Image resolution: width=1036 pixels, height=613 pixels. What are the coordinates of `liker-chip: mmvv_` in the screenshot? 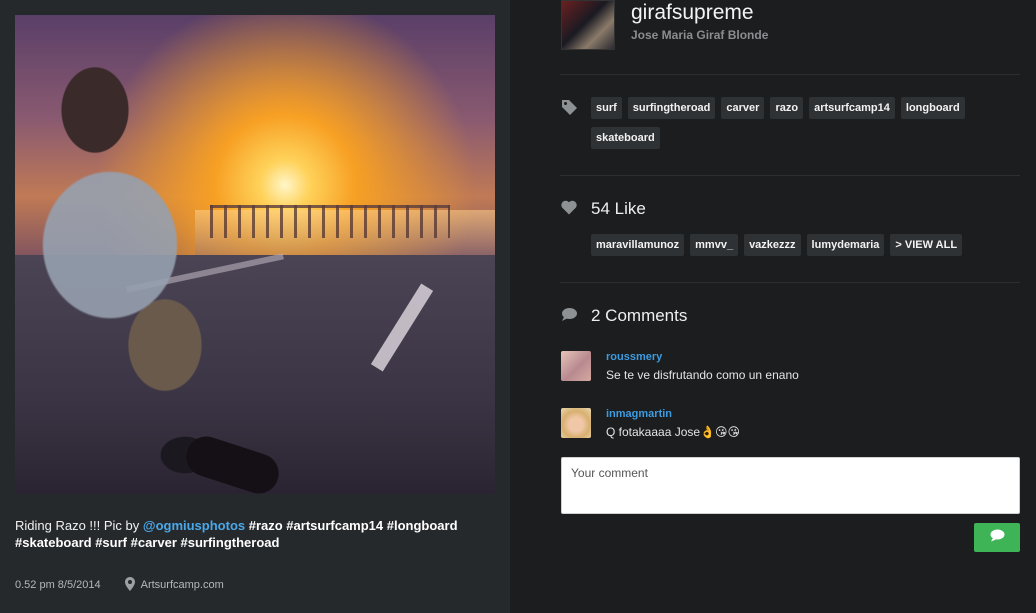 It's located at (714, 245).